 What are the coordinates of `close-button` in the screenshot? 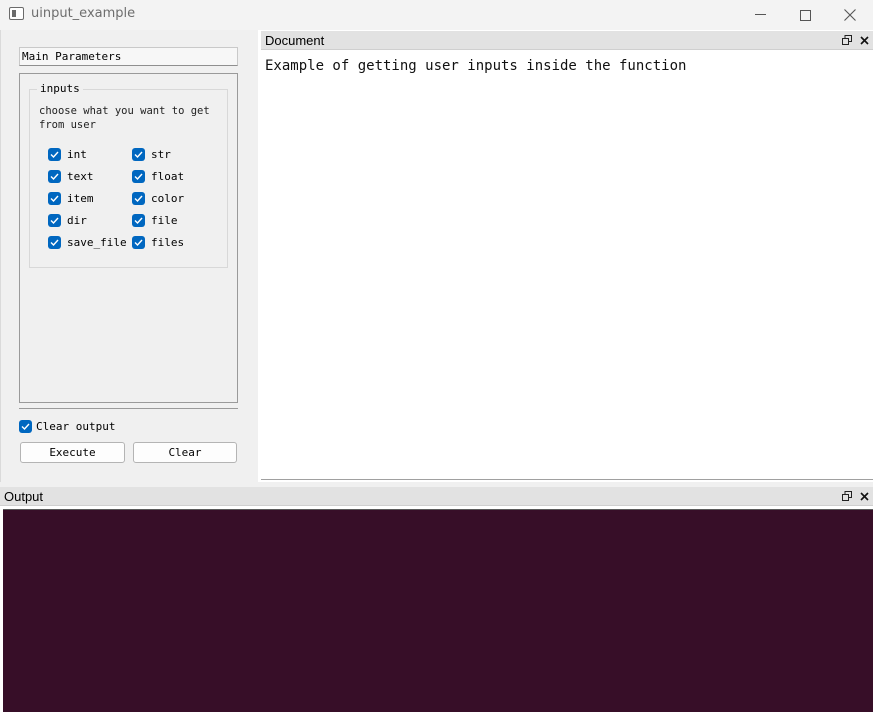 It's located at (850, 15).